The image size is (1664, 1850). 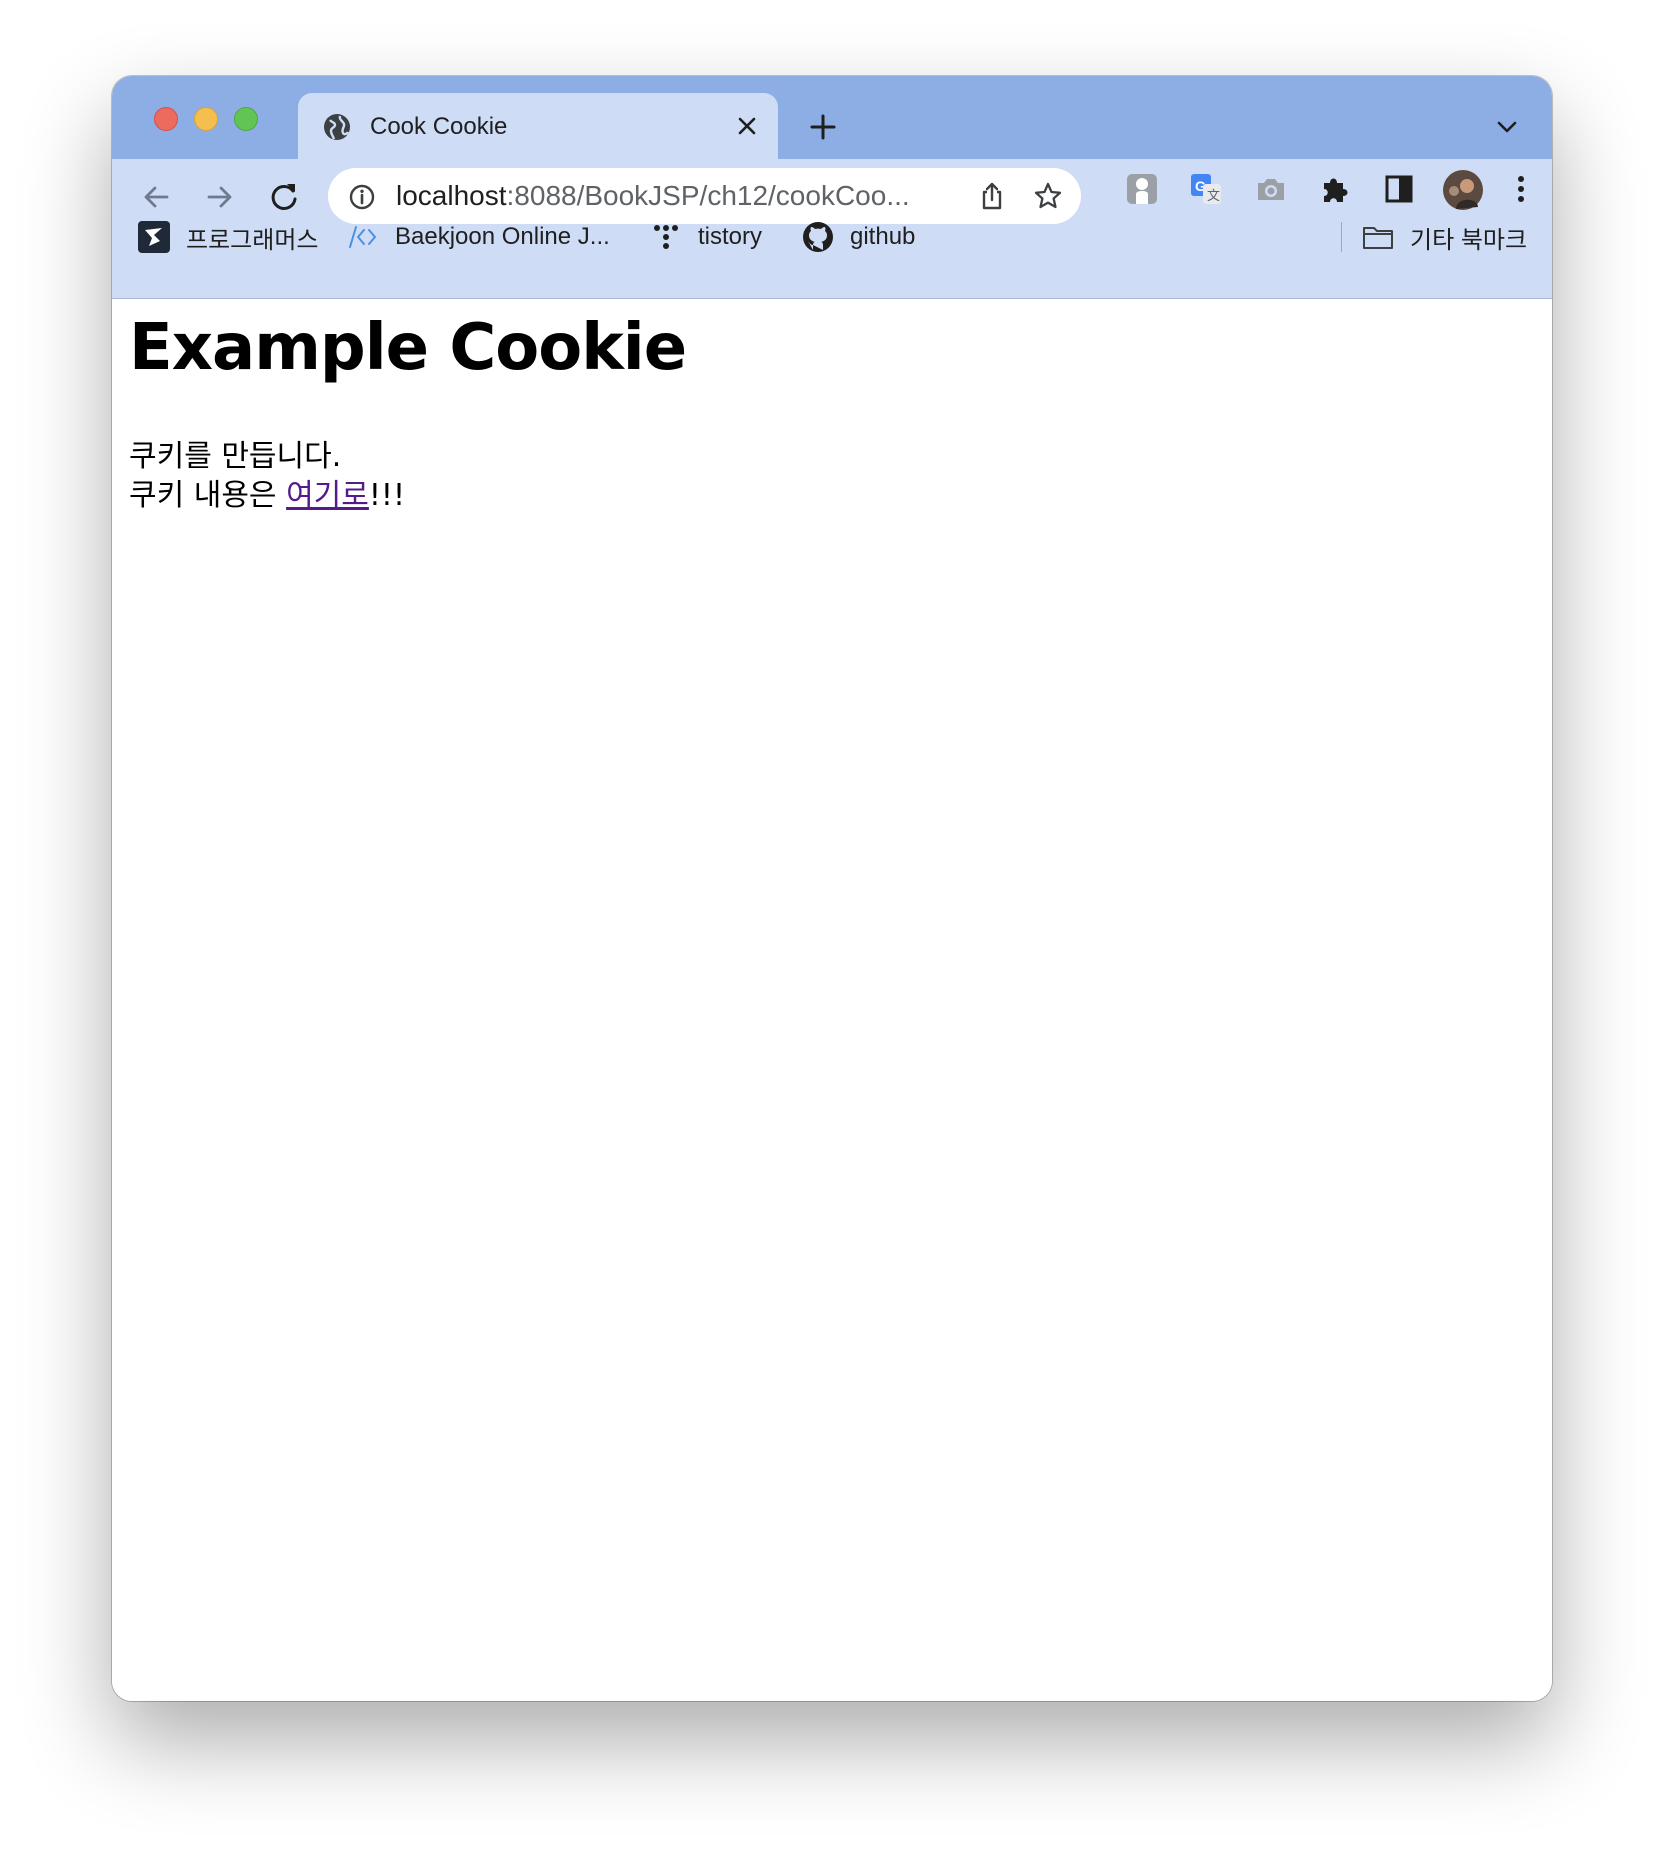 What do you see at coordinates (1341, 237) in the screenshot?
I see `bookmark-separator` at bounding box center [1341, 237].